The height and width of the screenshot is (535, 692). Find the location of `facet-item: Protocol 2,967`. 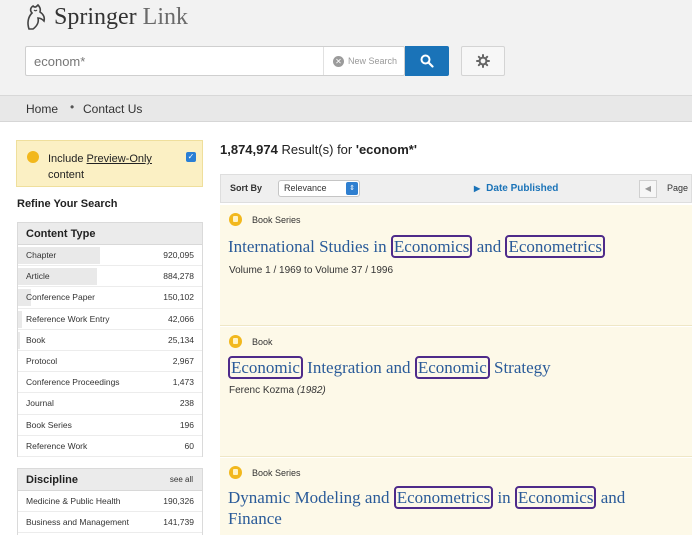

facet-item: Protocol 2,967 is located at coordinates (110, 362).